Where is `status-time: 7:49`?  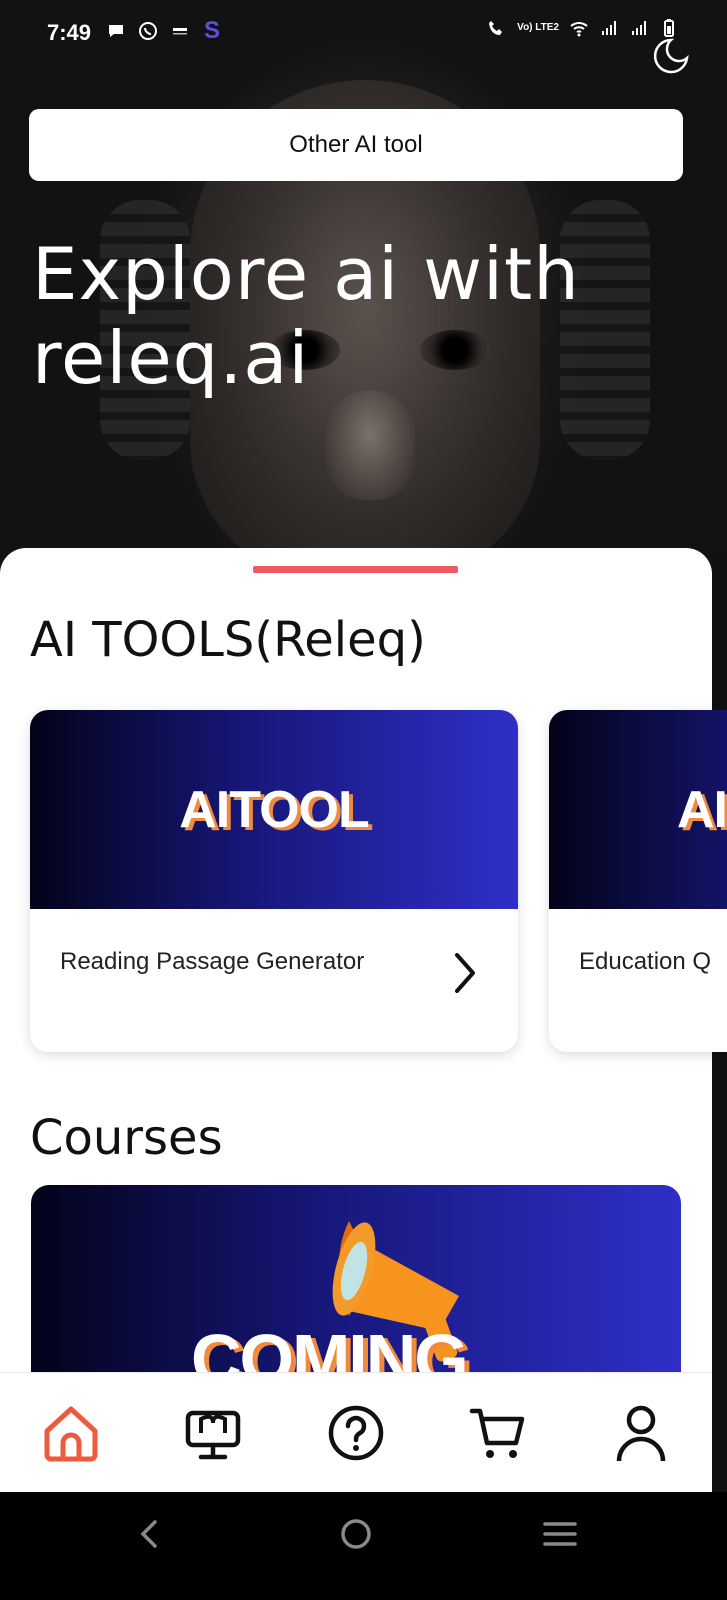
status-time: 7:49 is located at coordinates (69, 32).